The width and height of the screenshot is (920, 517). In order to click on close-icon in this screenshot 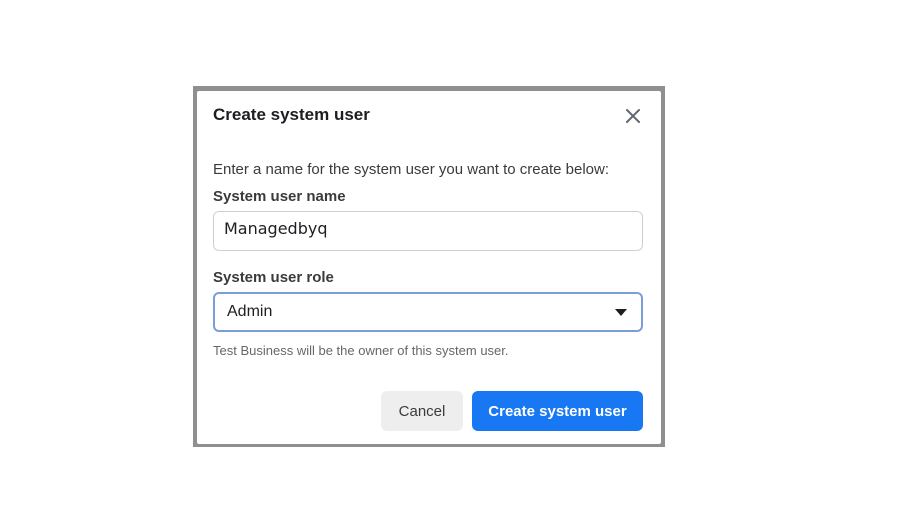, I will do `click(633, 116)`.